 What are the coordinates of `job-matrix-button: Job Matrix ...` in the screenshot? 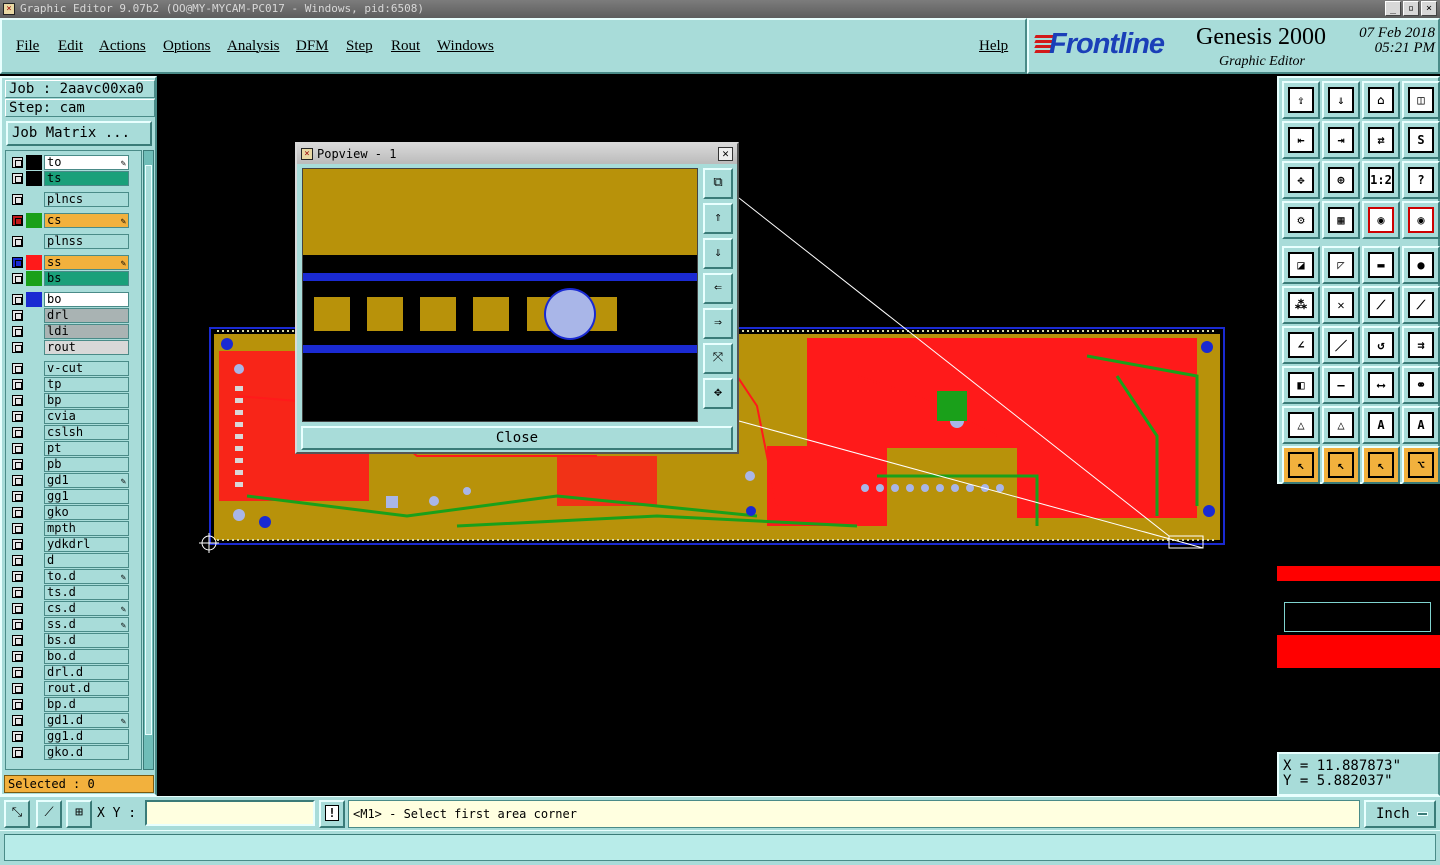 It's located at (79, 133).